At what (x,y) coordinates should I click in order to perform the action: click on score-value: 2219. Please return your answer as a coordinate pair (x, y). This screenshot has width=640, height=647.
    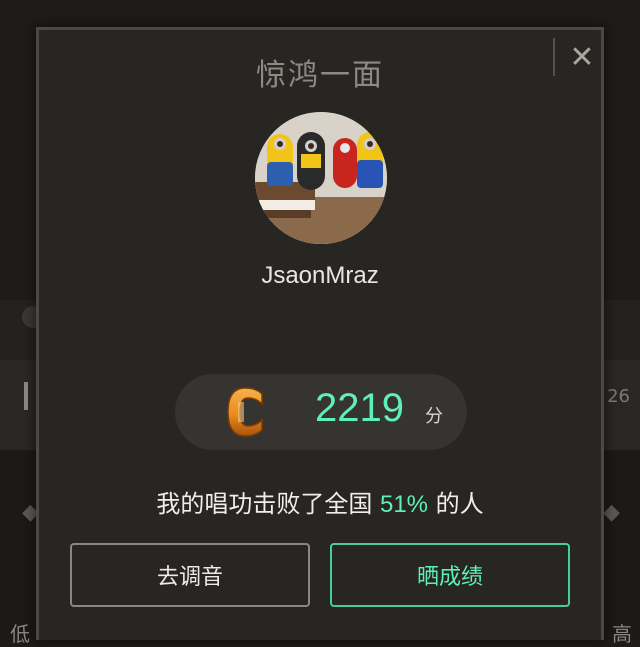
    Looking at the image, I should click on (359, 408).